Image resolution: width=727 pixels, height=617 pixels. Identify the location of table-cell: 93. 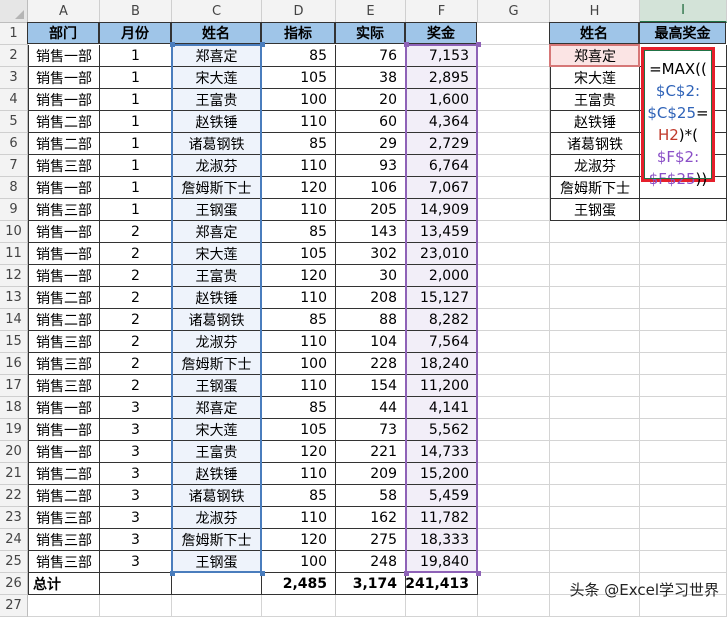
(371, 166).